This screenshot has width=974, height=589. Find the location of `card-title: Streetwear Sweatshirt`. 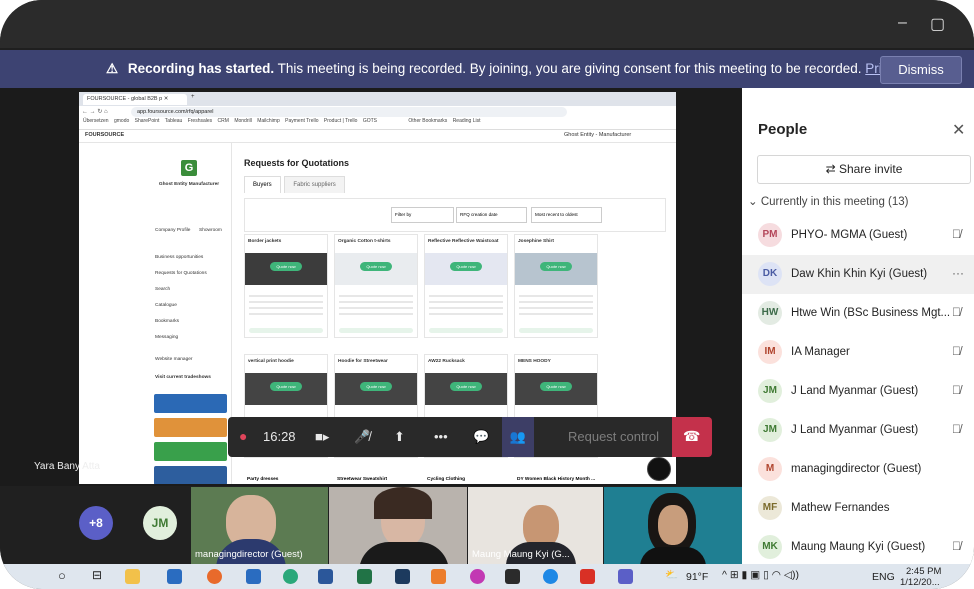

card-title: Streetwear Sweatshirt is located at coordinates (362, 479).